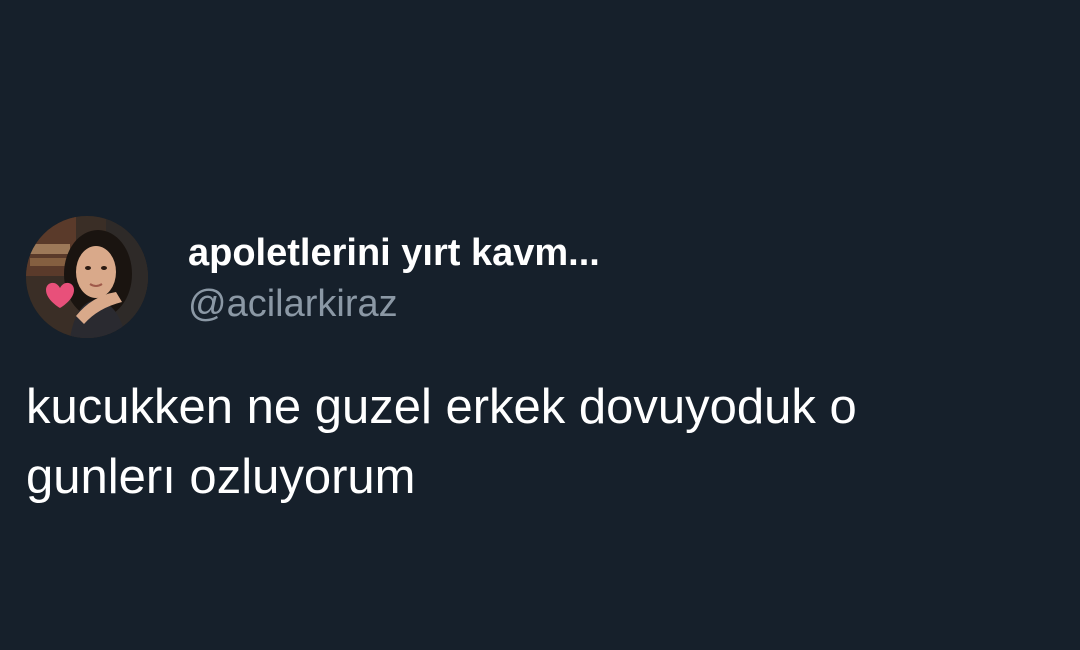 The image size is (1080, 650). What do you see at coordinates (394, 277) in the screenshot?
I see `author-names: apoletlerini yırt kavm... @acilarkiraz` at bounding box center [394, 277].